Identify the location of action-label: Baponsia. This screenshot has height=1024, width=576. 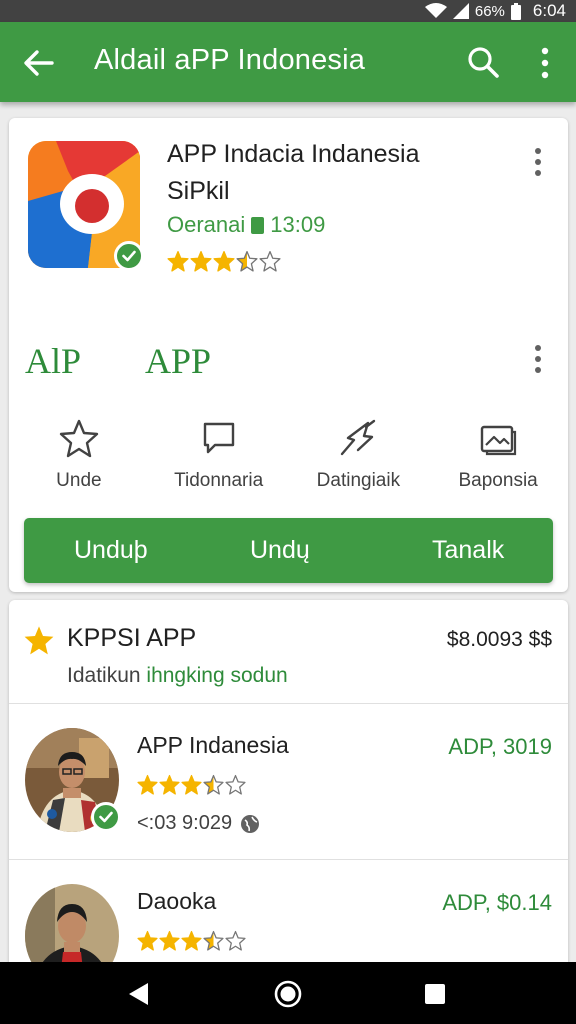
(498, 480).